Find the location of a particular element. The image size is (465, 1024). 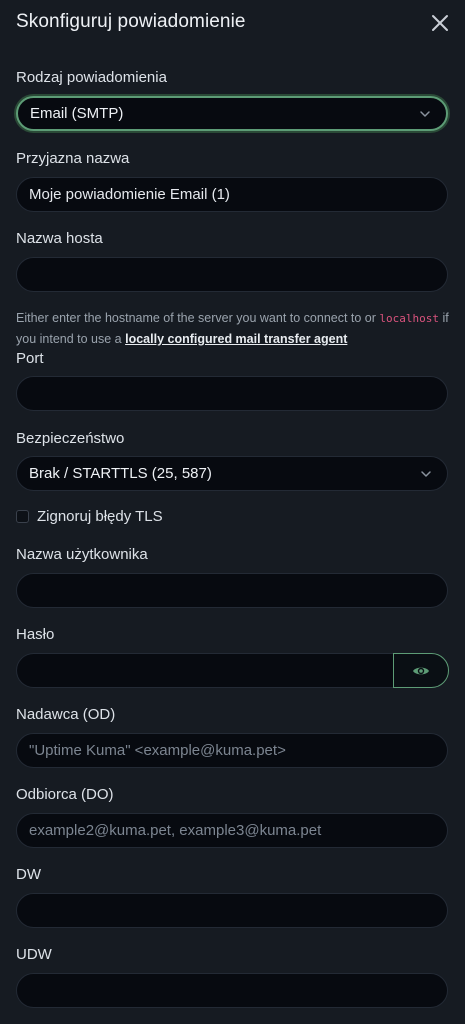

bcc-label: UDW is located at coordinates (34, 954).